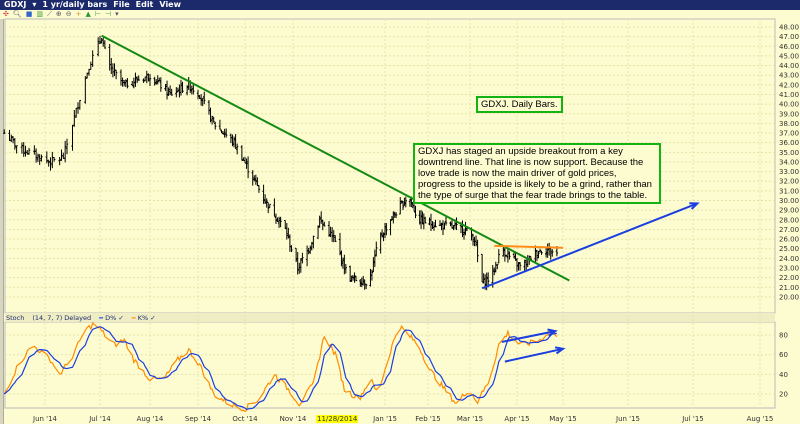 This screenshot has height=424, width=800. Describe the element at coordinates (789, 28) in the screenshot. I see `y-tick-label: 48.00` at that location.